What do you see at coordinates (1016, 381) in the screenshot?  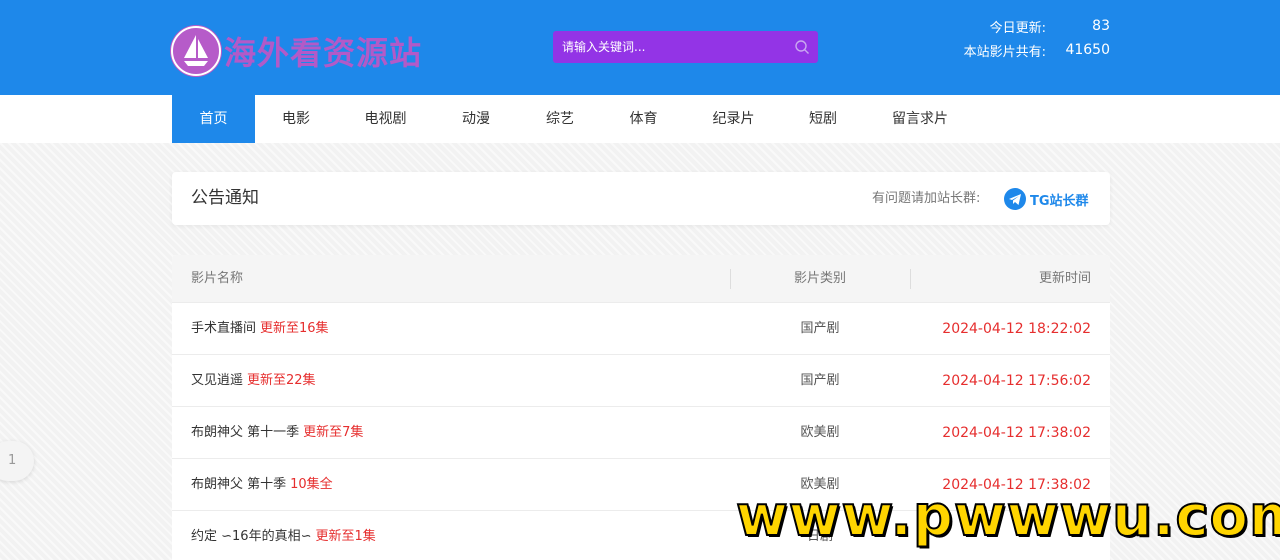 I see `film-update-time: 2024-04-12 17:56:02` at bounding box center [1016, 381].